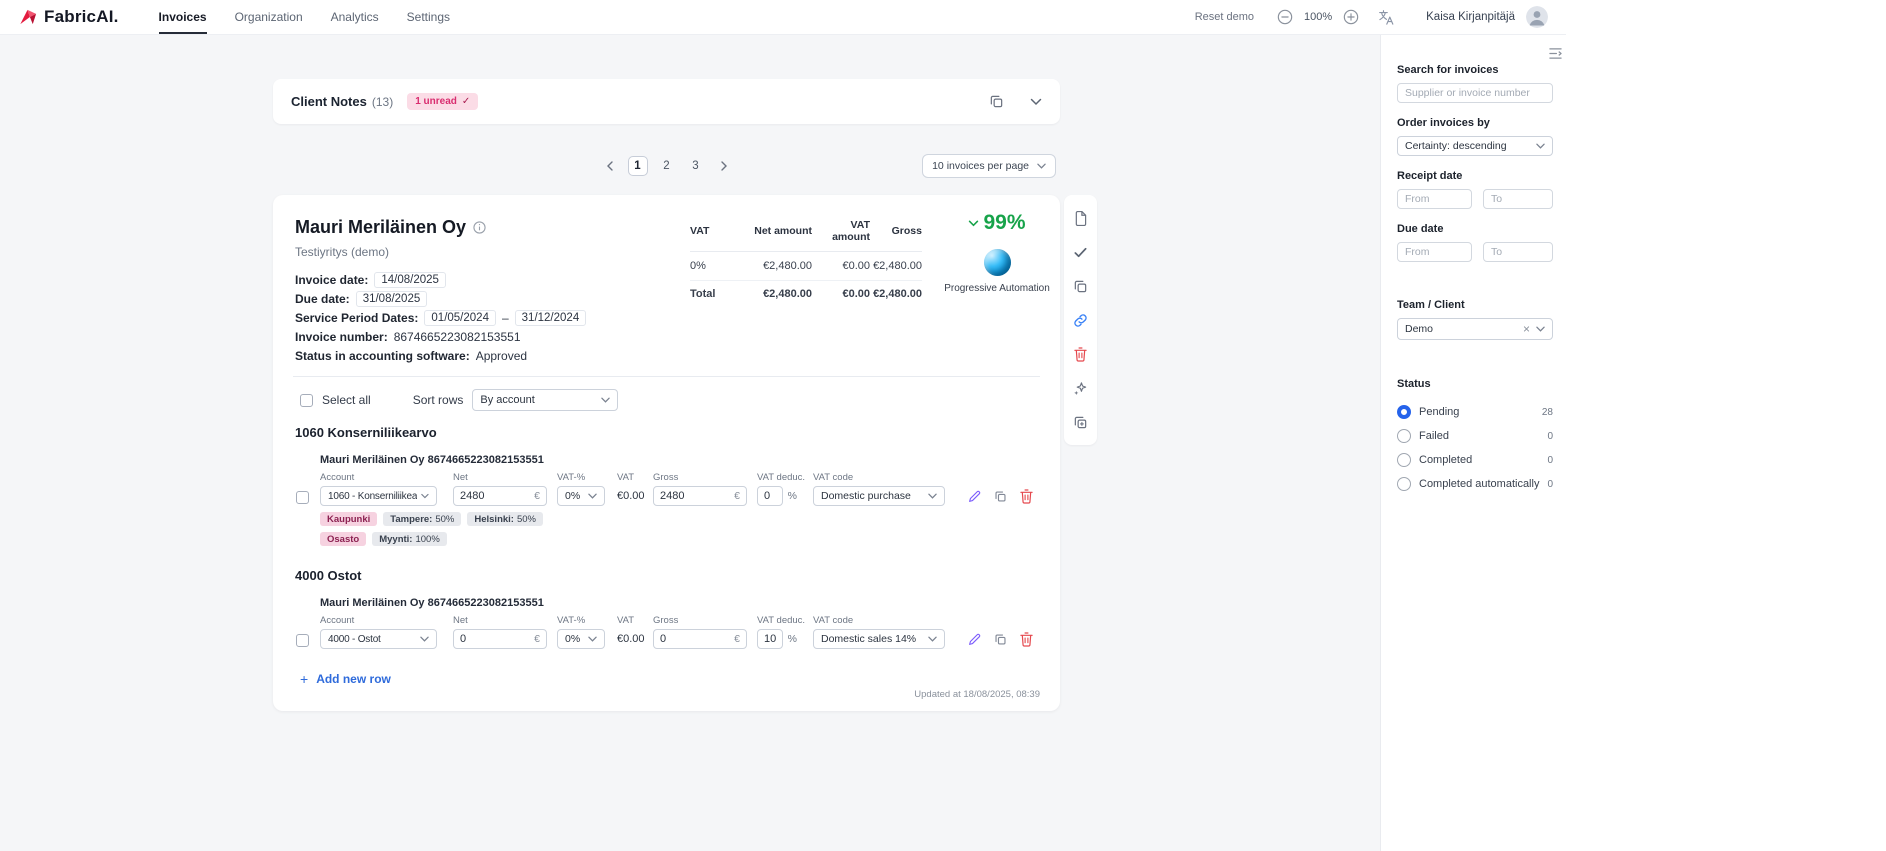 This screenshot has width=1886, height=851. I want to click on status-option-failed: Failed 0, so click(1475, 436).